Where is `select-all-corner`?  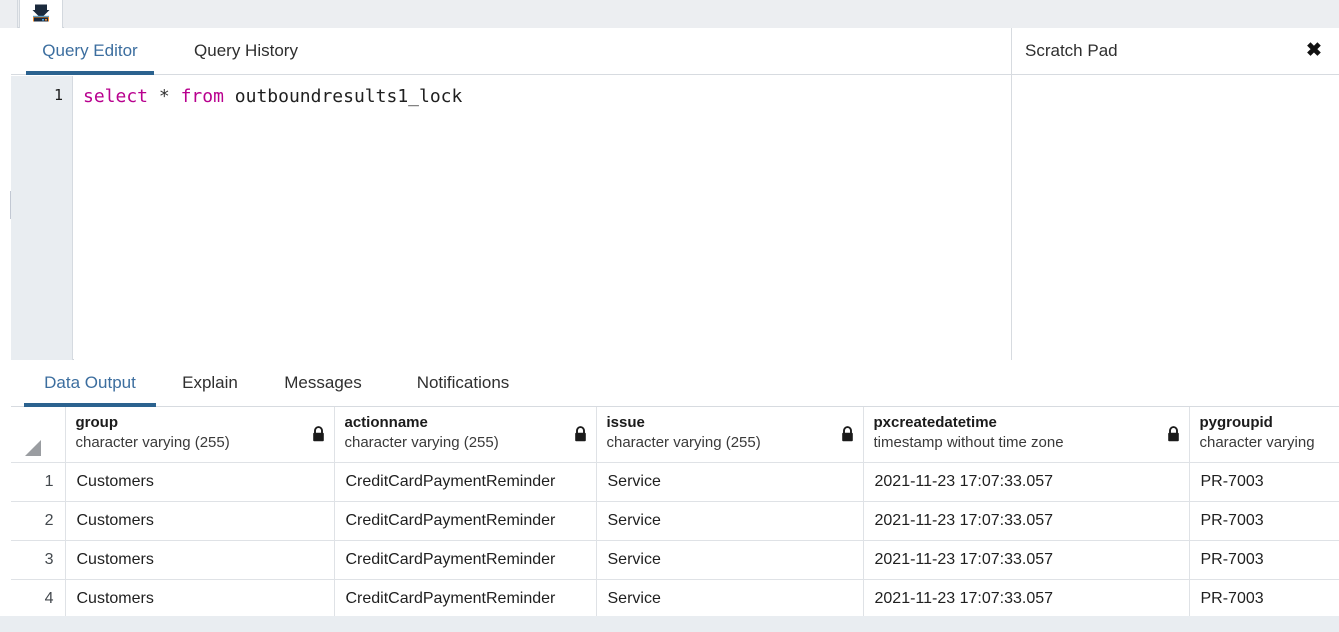 select-all-corner is located at coordinates (38, 435).